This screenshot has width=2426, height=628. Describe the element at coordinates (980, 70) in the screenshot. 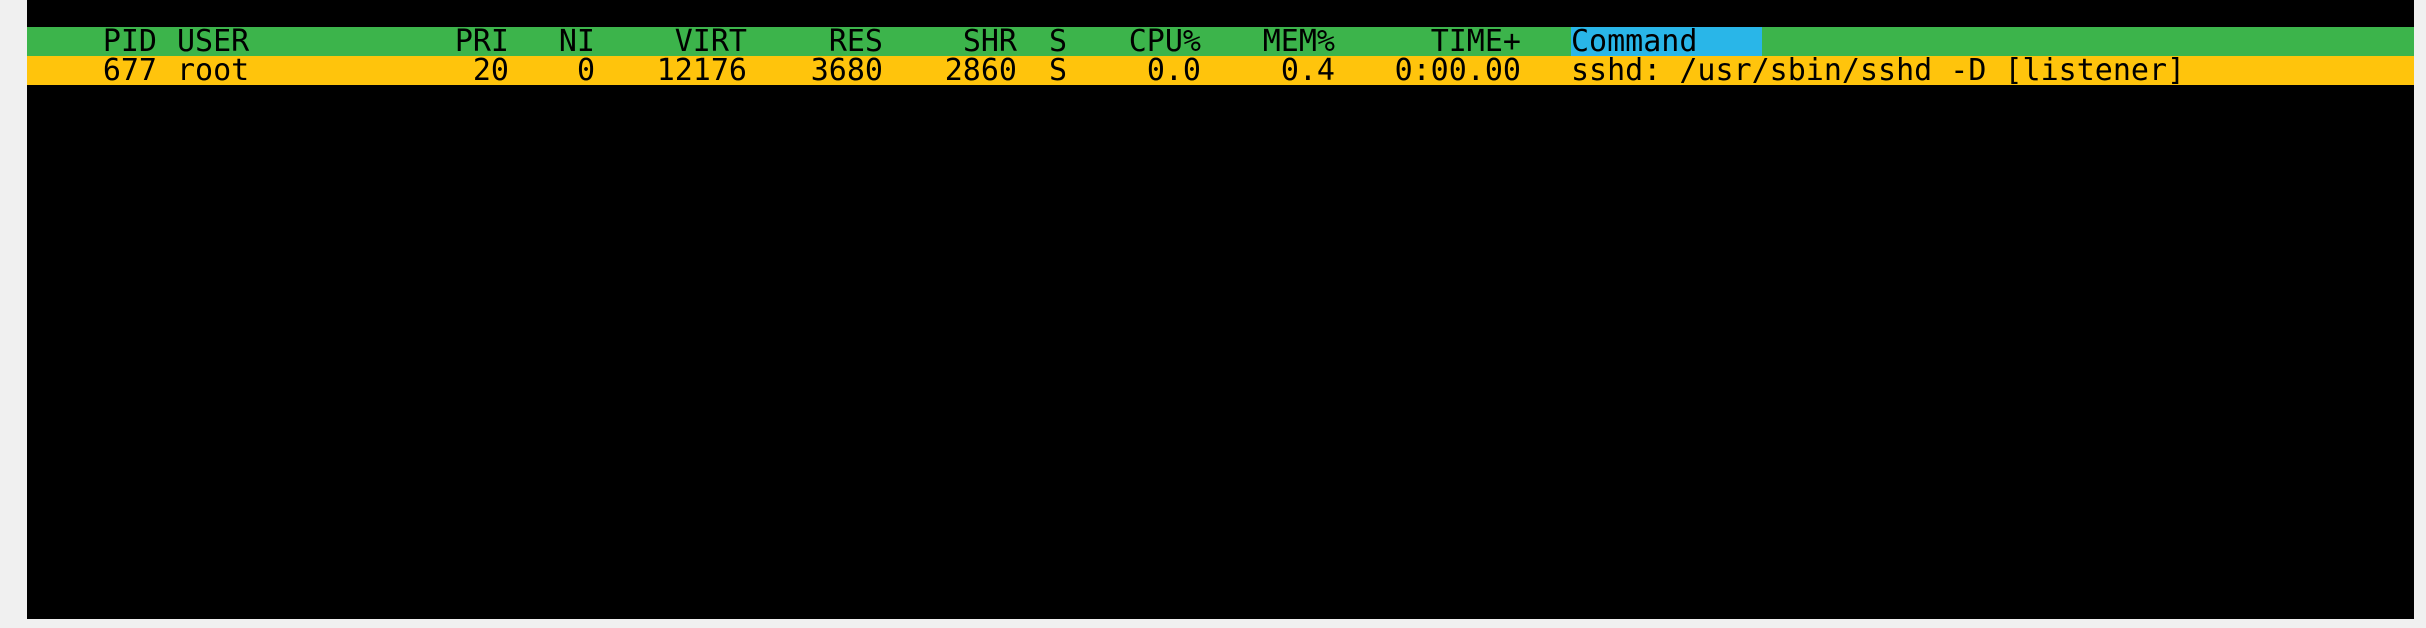

I see `cell-shr: 2860` at that location.